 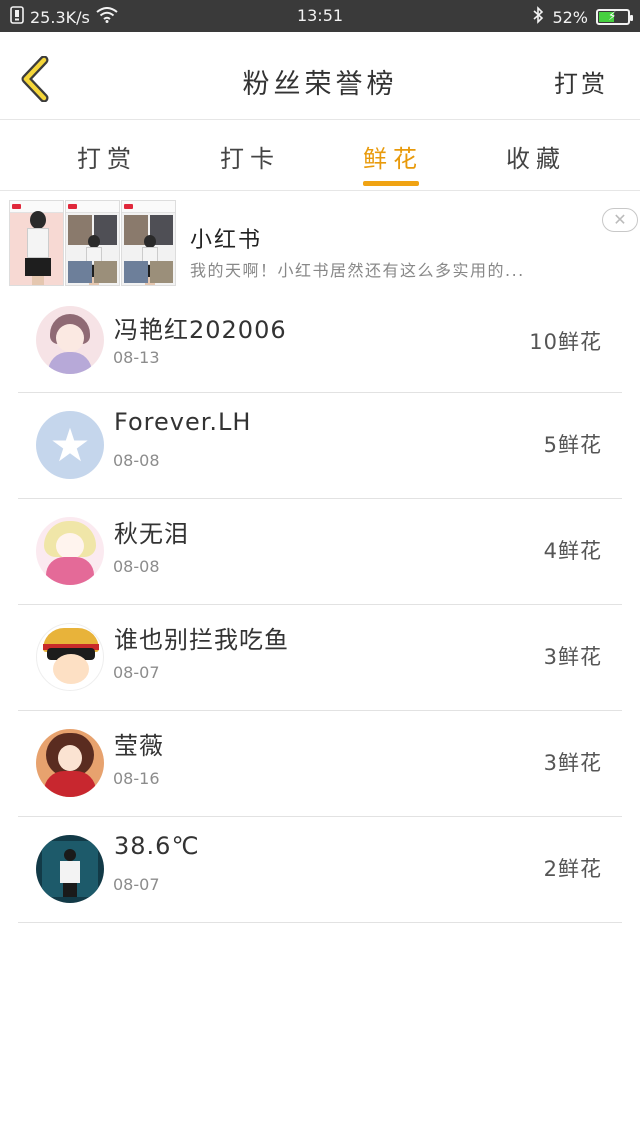 I want to click on avatar: ★, so click(x=70, y=445).